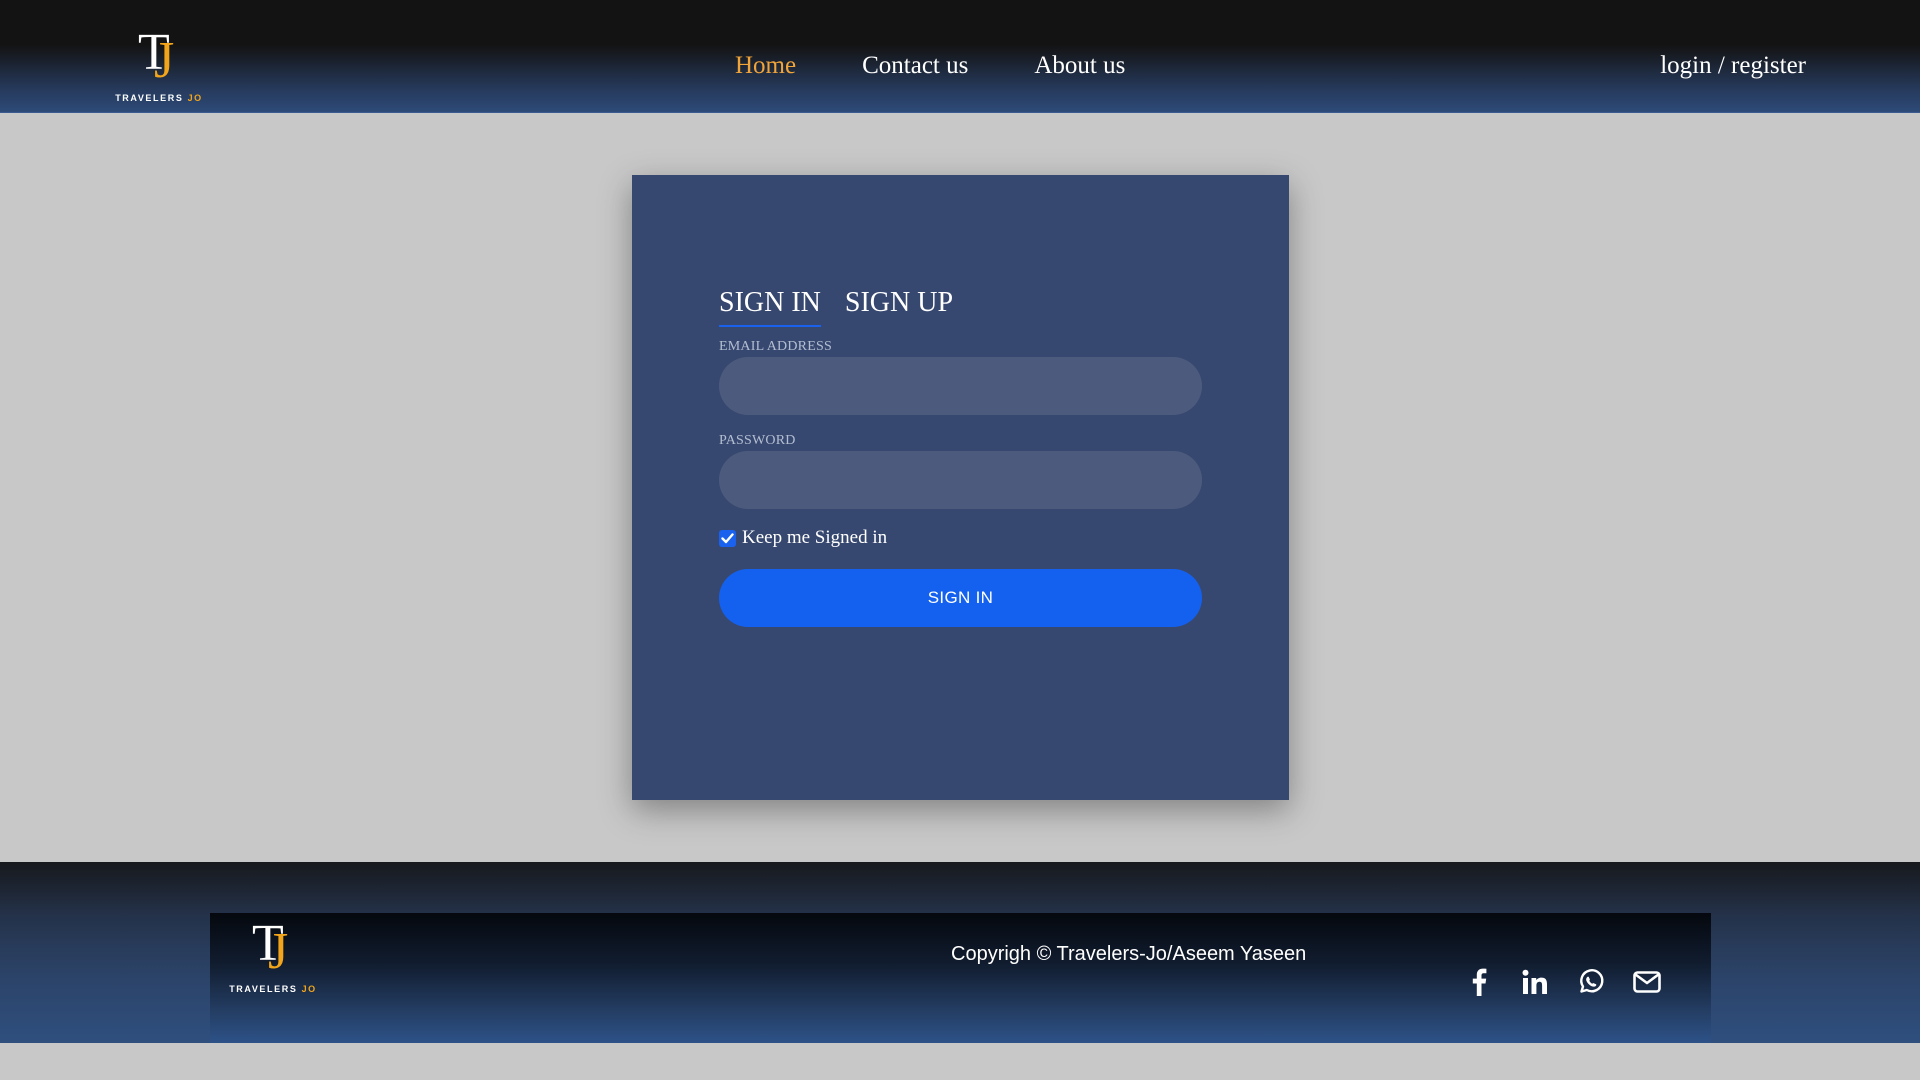 The height and width of the screenshot is (1080, 1920). I want to click on auth-tabs: SIGN IN SIGN UP, so click(848, 307).